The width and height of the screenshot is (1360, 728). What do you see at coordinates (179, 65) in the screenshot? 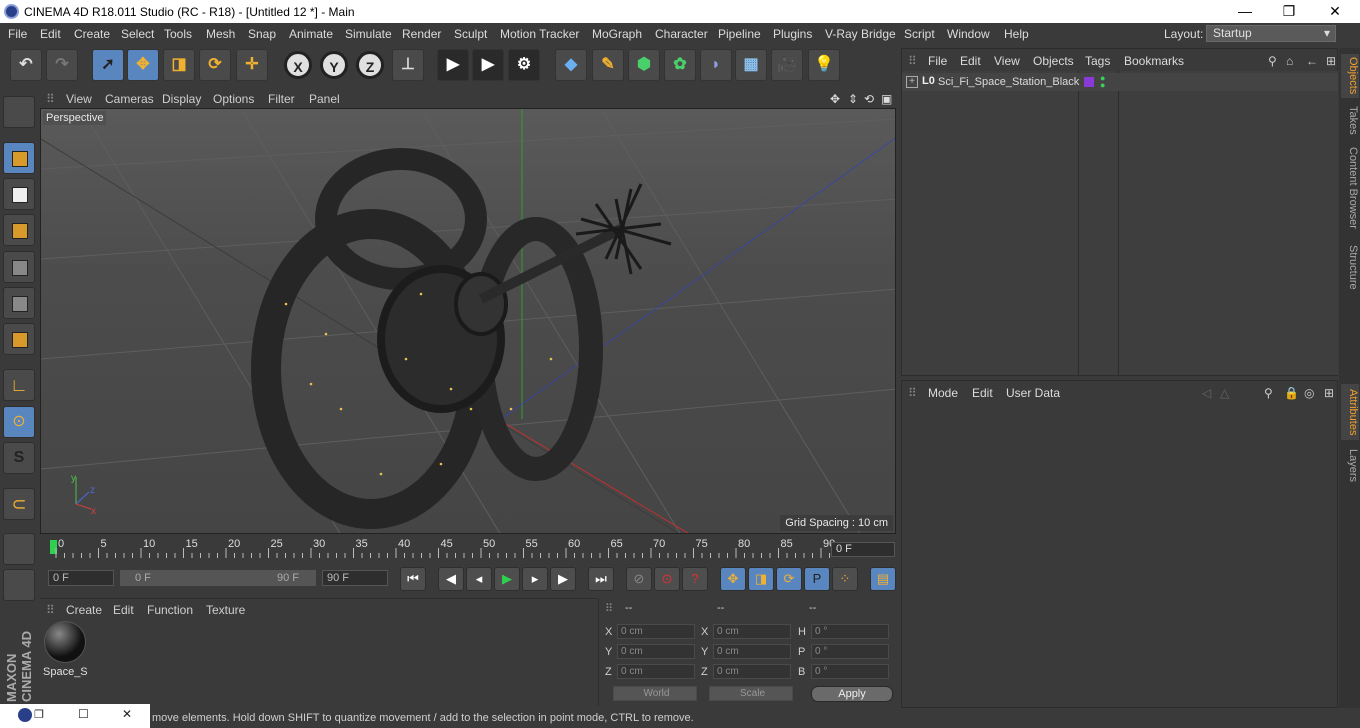
I see `scale-tool-icon: ◨` at bounding box center [179, 65].